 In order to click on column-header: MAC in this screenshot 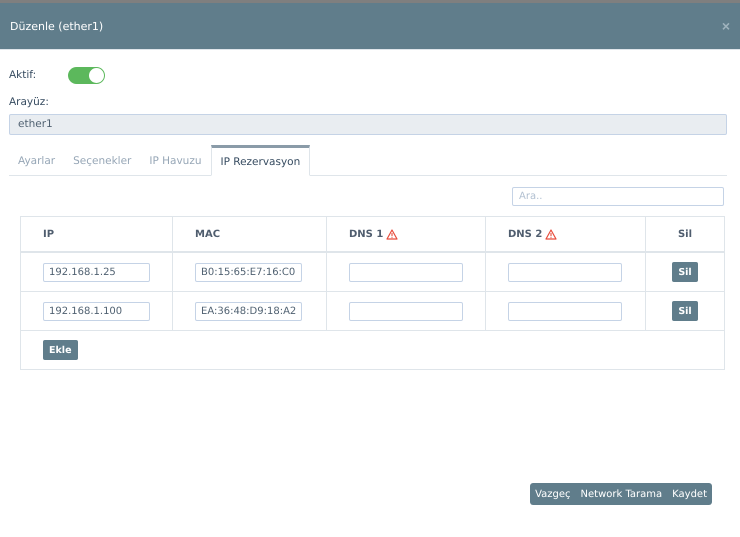, I will do `click(207, 234)`.